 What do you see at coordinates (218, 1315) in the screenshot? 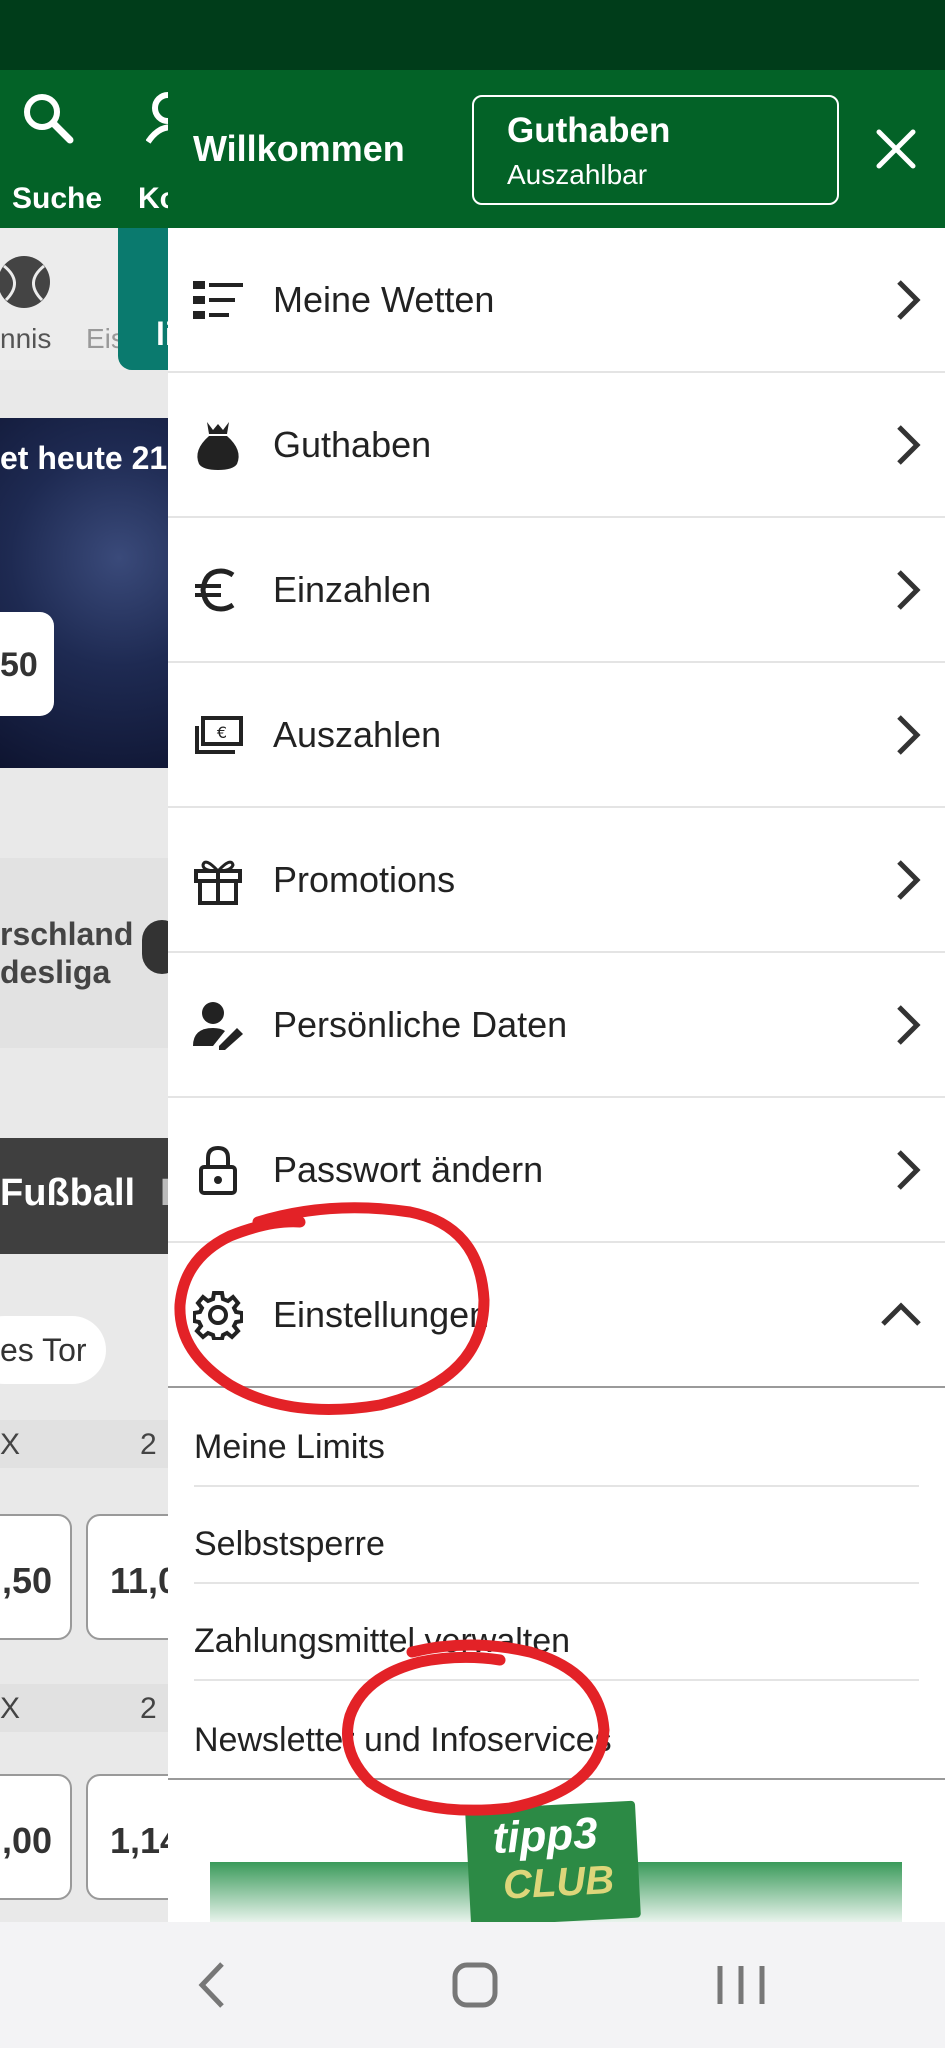
I see `gear-icon` at bounding box center [218, 1315].